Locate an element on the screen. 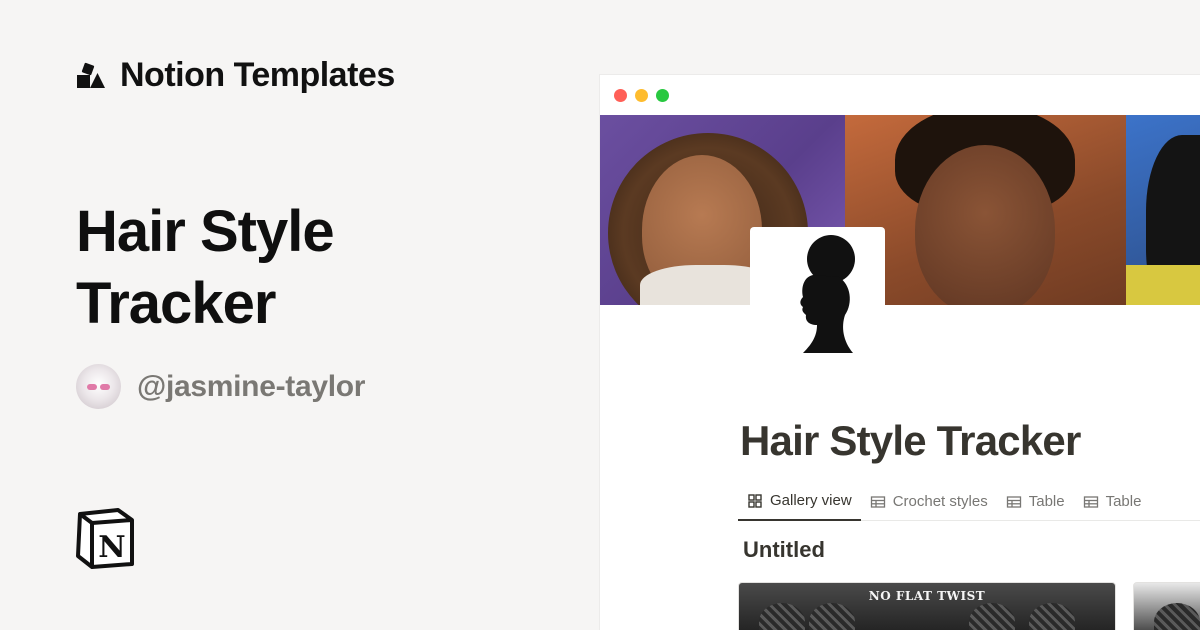 The height and width of the screenshot is (630, 1200). tab-crochet-styles: Crochet styles is located at coordinates (929, 502).